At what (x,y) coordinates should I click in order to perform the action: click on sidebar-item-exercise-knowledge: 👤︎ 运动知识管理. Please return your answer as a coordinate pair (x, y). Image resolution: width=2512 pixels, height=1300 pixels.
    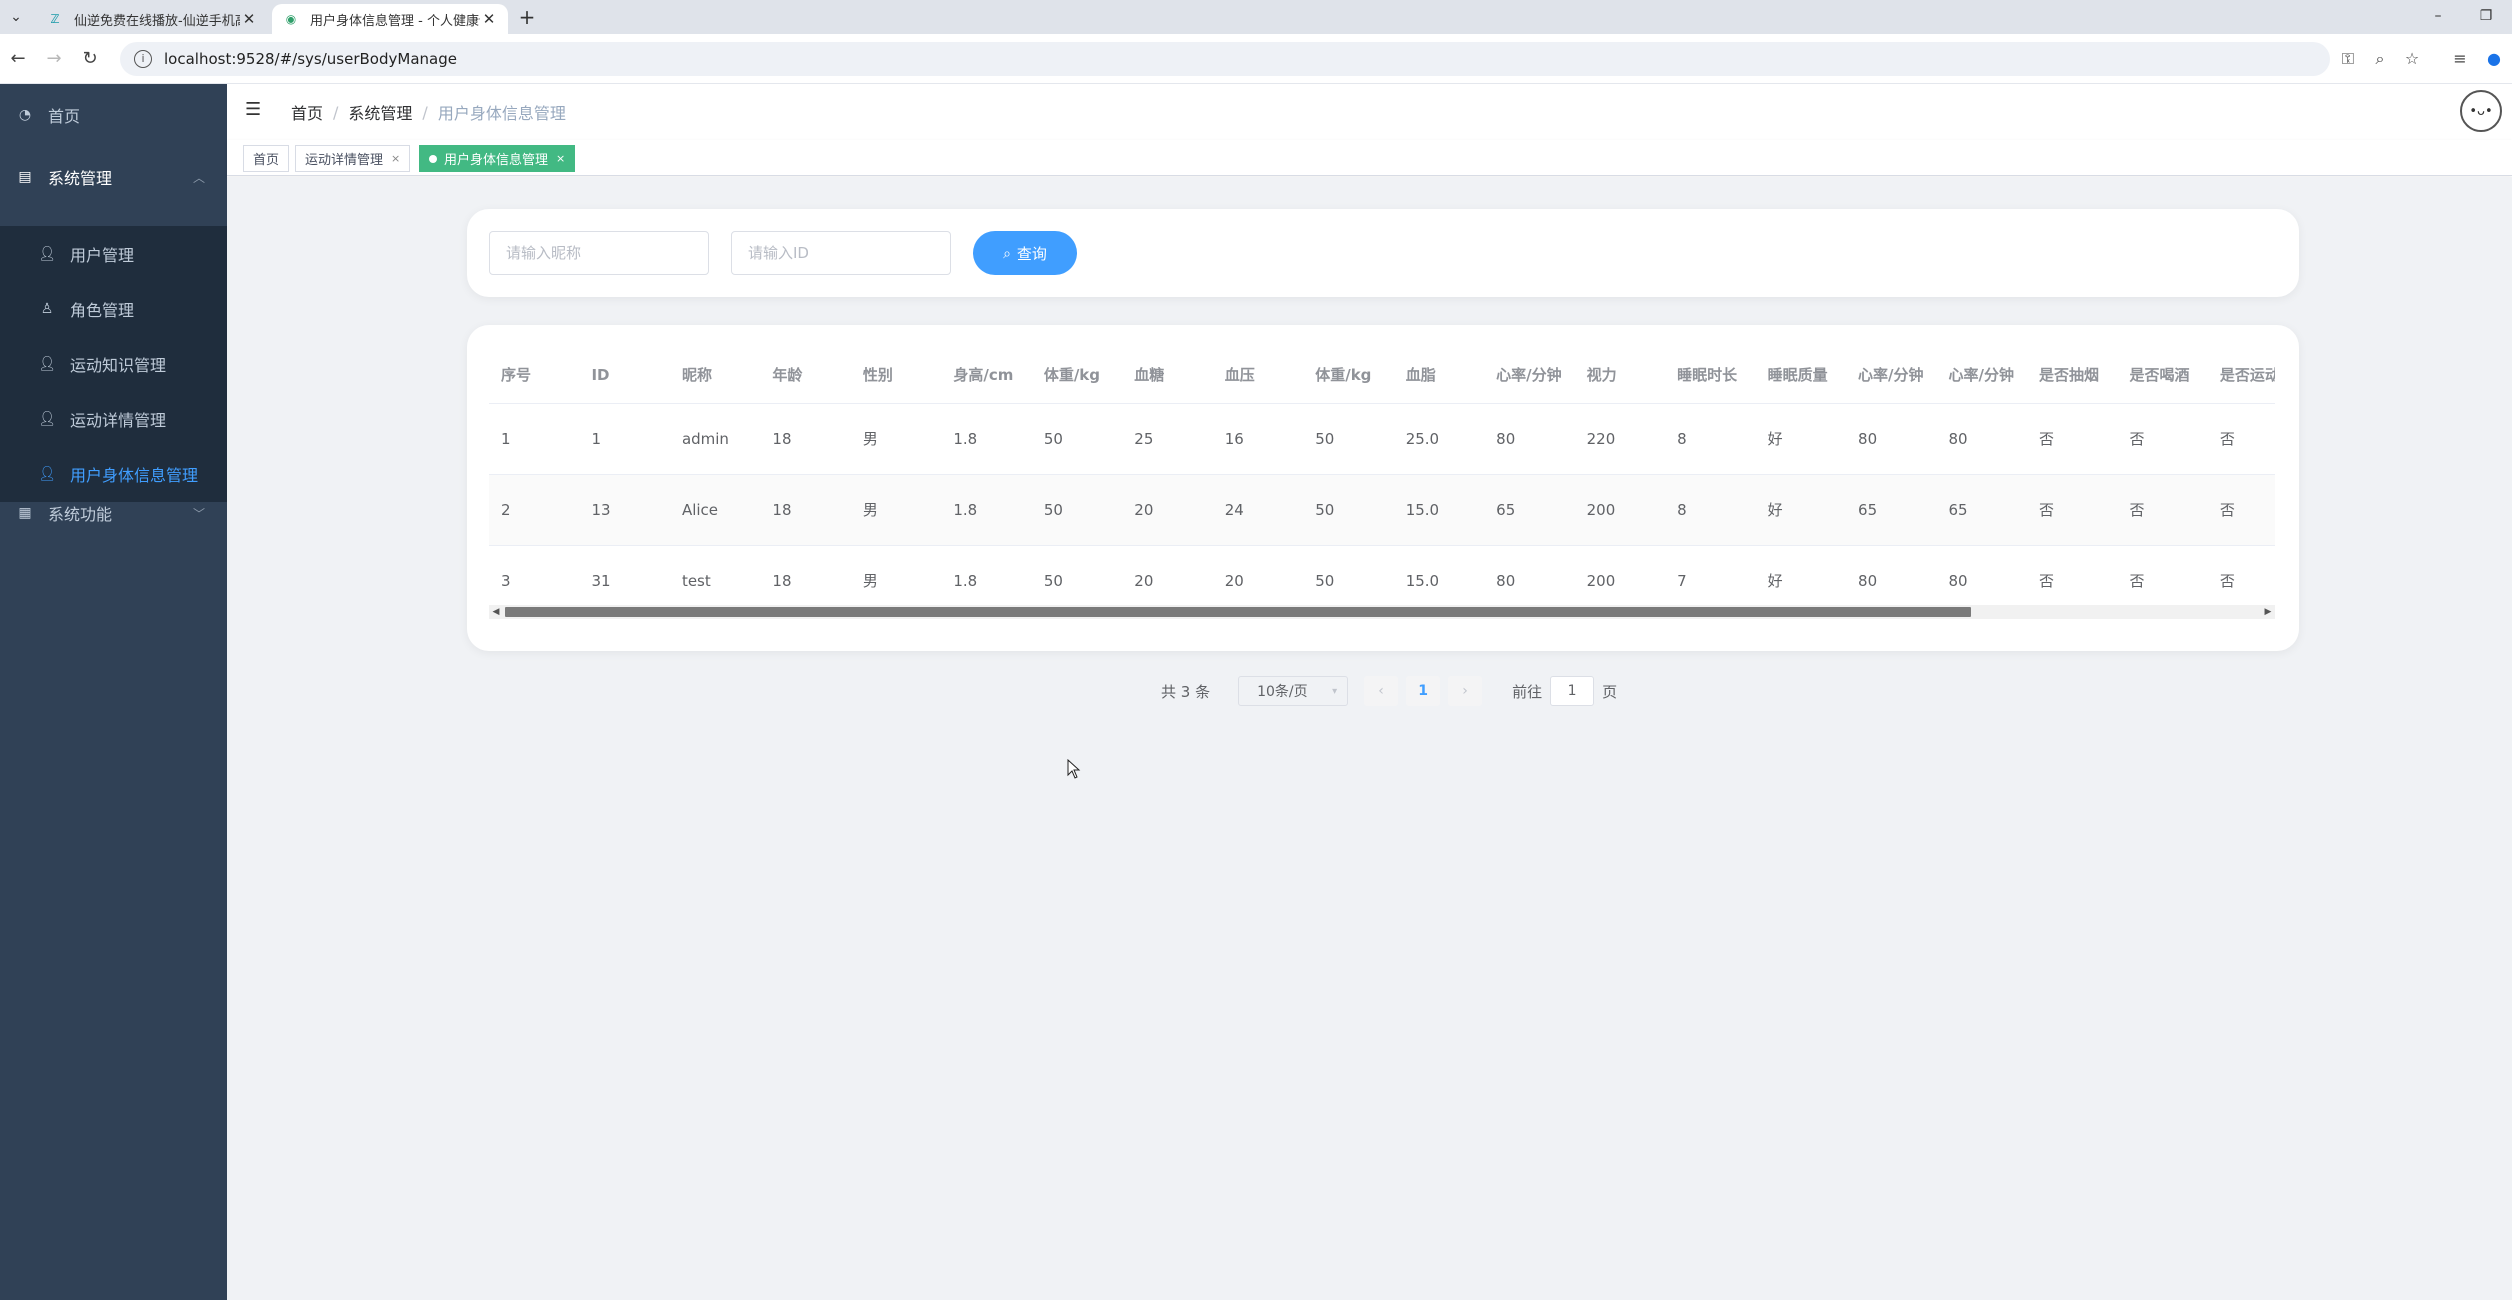
    Looking at the image, I should click on (113, 363).